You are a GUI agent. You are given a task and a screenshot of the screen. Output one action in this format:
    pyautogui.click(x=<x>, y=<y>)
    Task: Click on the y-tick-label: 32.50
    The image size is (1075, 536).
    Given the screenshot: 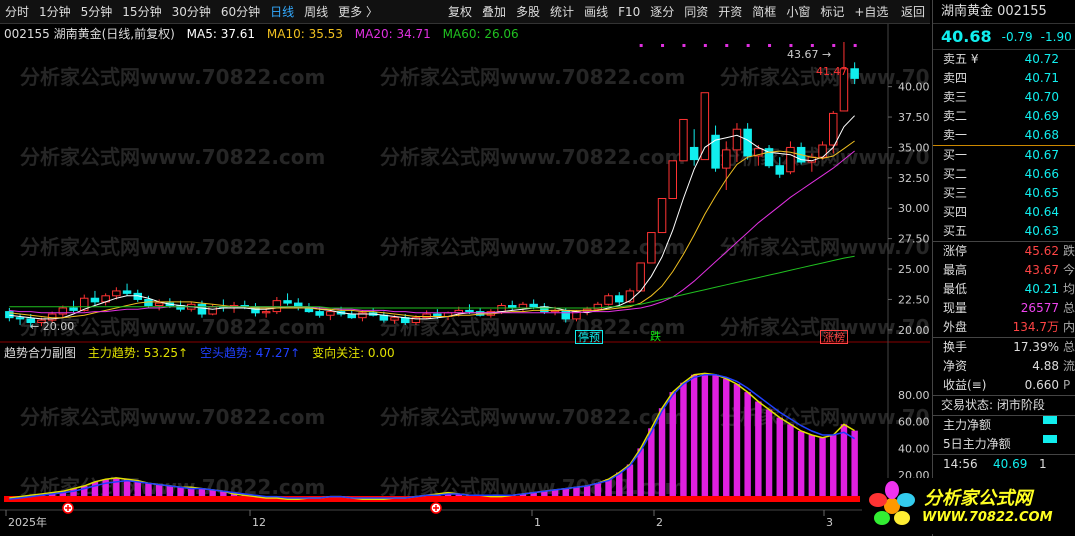 What is the action you would take?
    pyautogui.click(x=914, y=178)
    